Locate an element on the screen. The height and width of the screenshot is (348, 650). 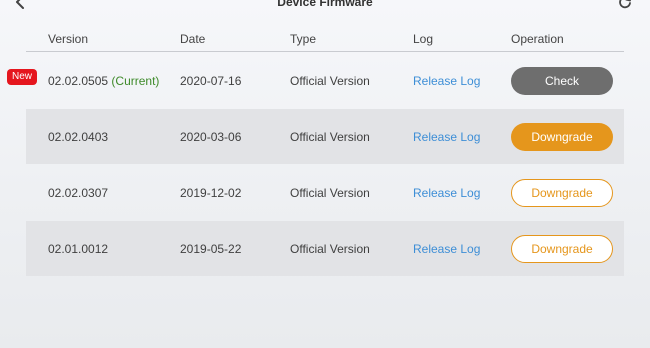
column-operation: Operation is located at coordinates (537, 39).